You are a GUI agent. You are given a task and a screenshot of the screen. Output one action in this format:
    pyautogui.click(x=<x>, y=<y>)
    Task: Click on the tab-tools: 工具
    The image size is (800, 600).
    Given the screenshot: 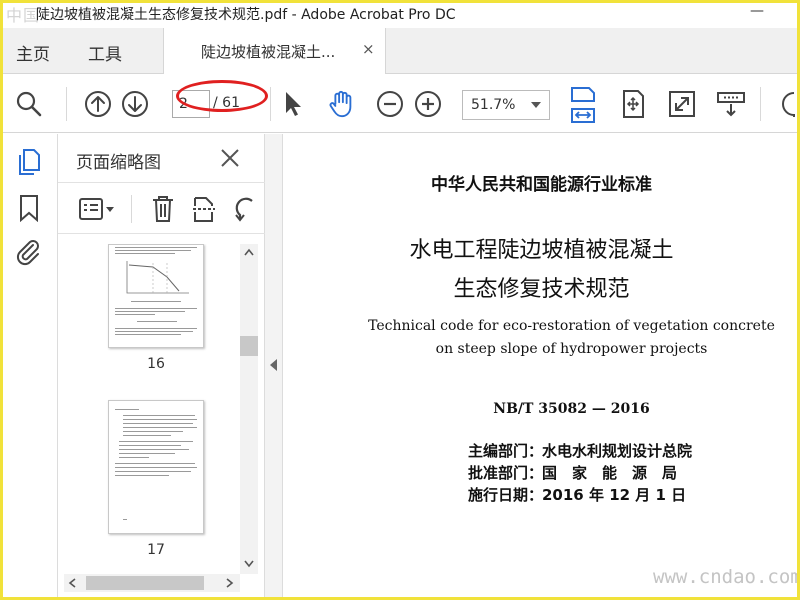 What is the action you would take?
    pyautogui.click(x=105, y=52)
    